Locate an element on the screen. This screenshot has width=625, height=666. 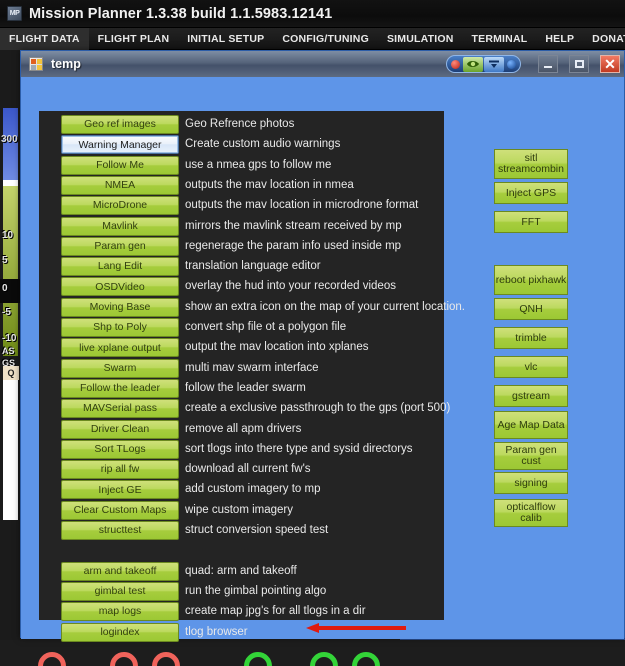
tool-button-clear-custom-maps: Clear Custom Maps is located at coordinates (120, 510).